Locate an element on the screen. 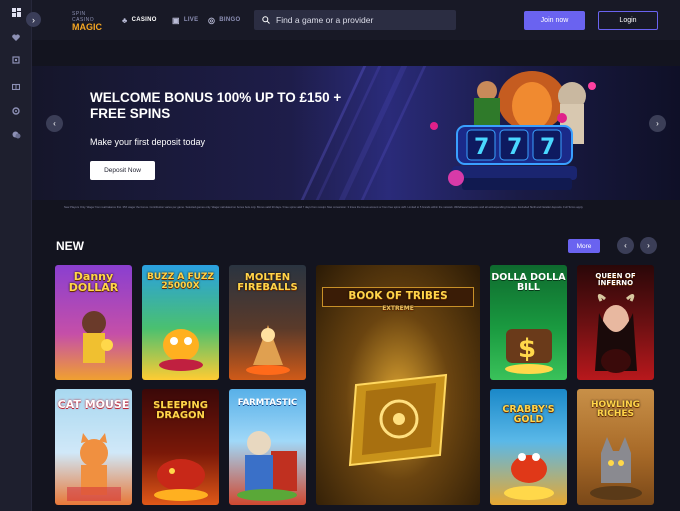 The image size is (680, 511). game-title: SLEEPING DRAGON is located at coordinates (180, 410).